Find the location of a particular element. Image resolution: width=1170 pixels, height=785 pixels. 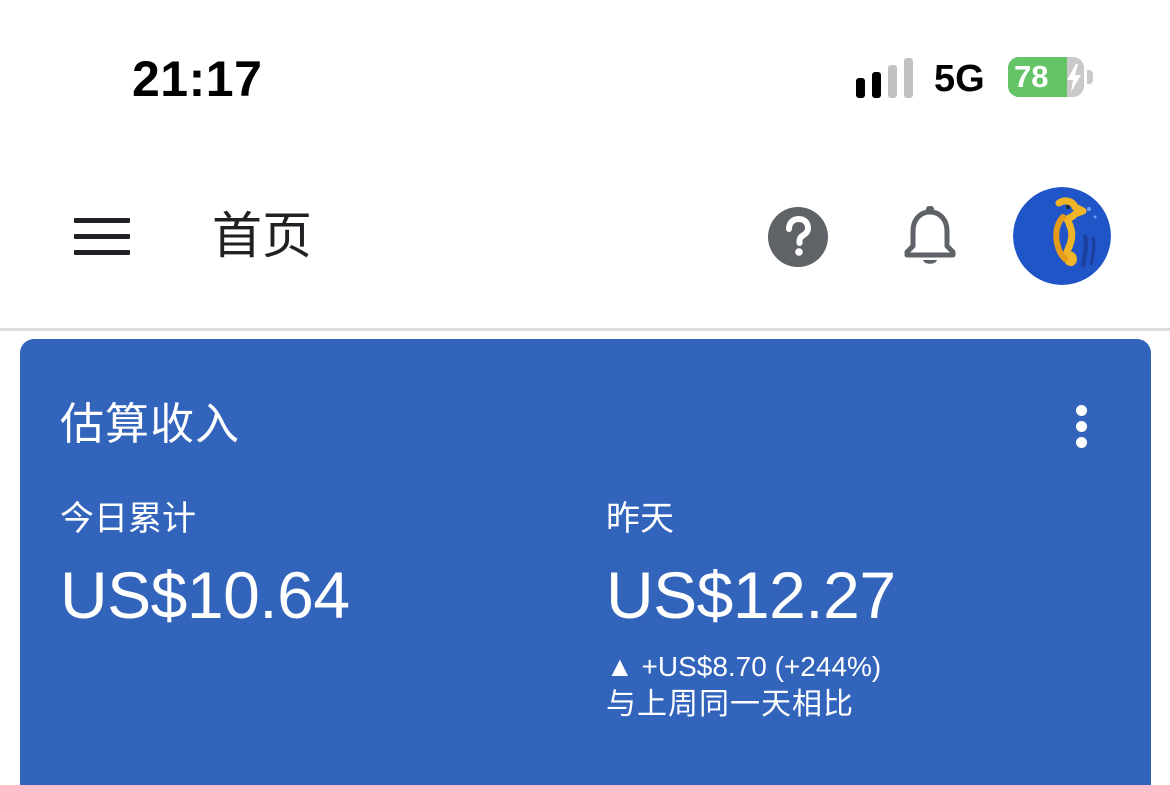

page-title: 首页 is located at coordinates (262, 236).